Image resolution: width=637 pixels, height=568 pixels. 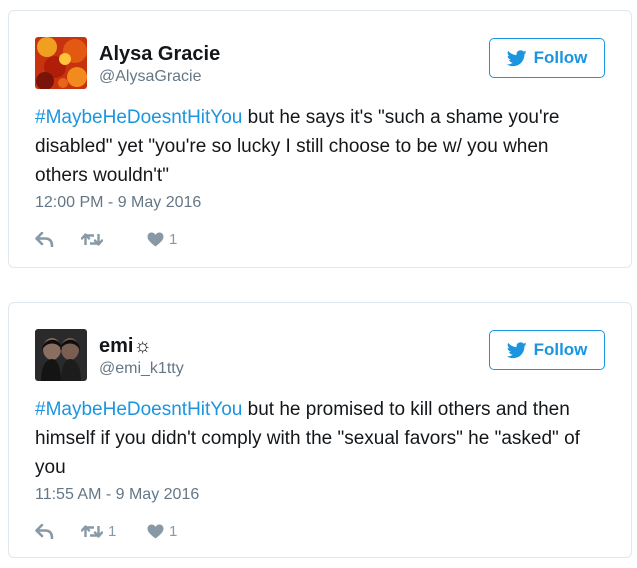 What do you see at coordinates (114, 239) in the screenshot?
I see `retweet-button` at bounding box center [114, 239].